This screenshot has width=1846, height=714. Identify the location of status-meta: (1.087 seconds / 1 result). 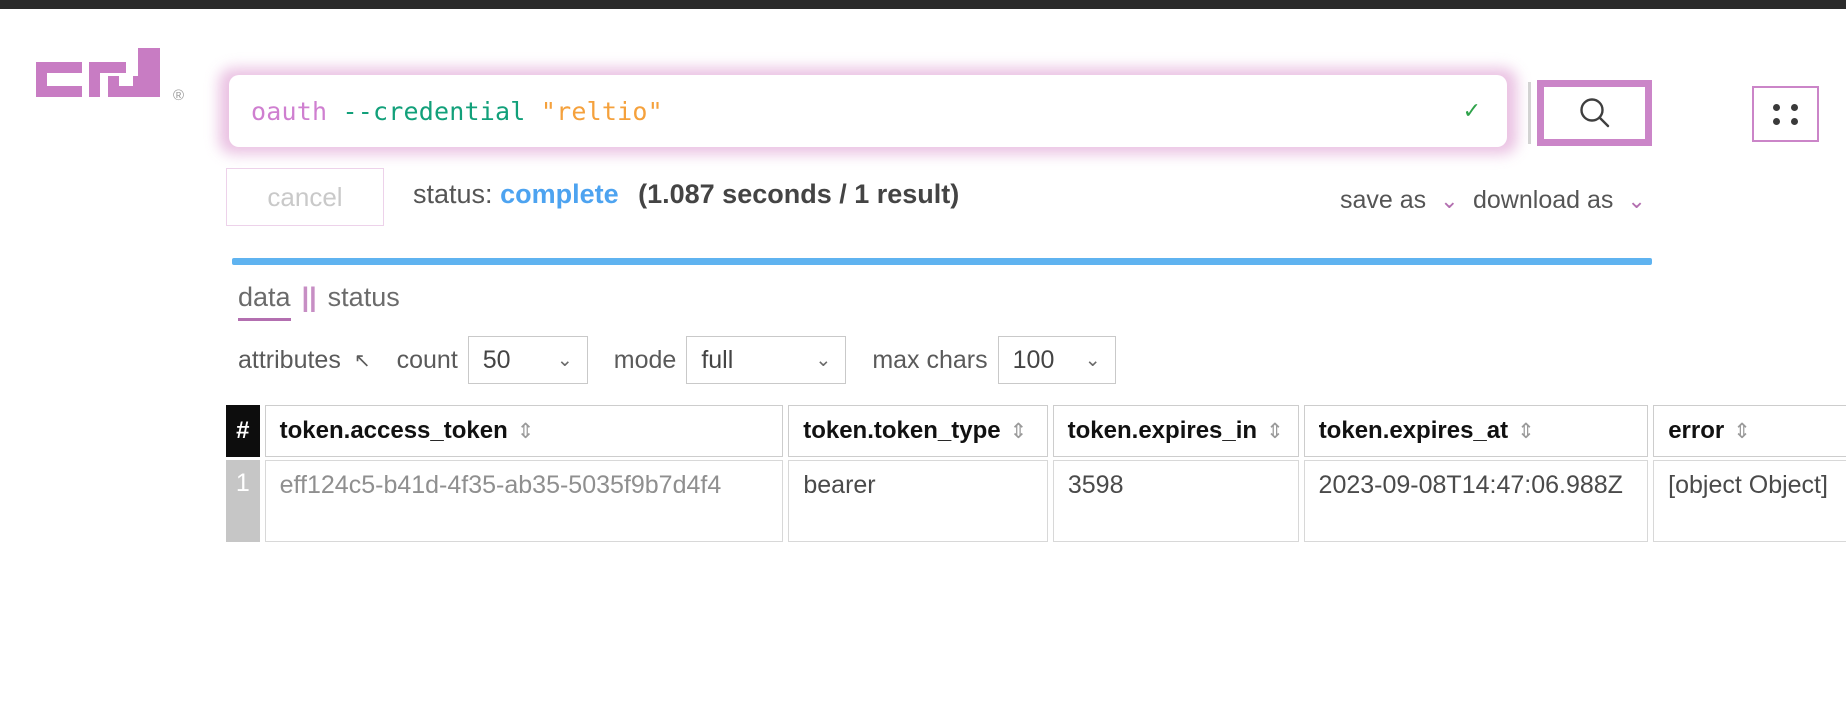
(799, 194).